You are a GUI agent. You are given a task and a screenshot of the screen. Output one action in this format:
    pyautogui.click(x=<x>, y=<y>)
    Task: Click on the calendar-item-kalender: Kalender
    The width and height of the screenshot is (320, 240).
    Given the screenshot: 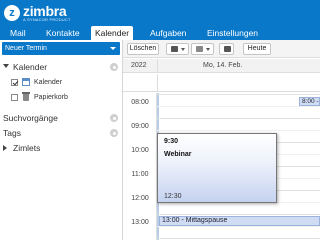 What is the action you would take?
    pyautogui.click(x=61, y=82)
    